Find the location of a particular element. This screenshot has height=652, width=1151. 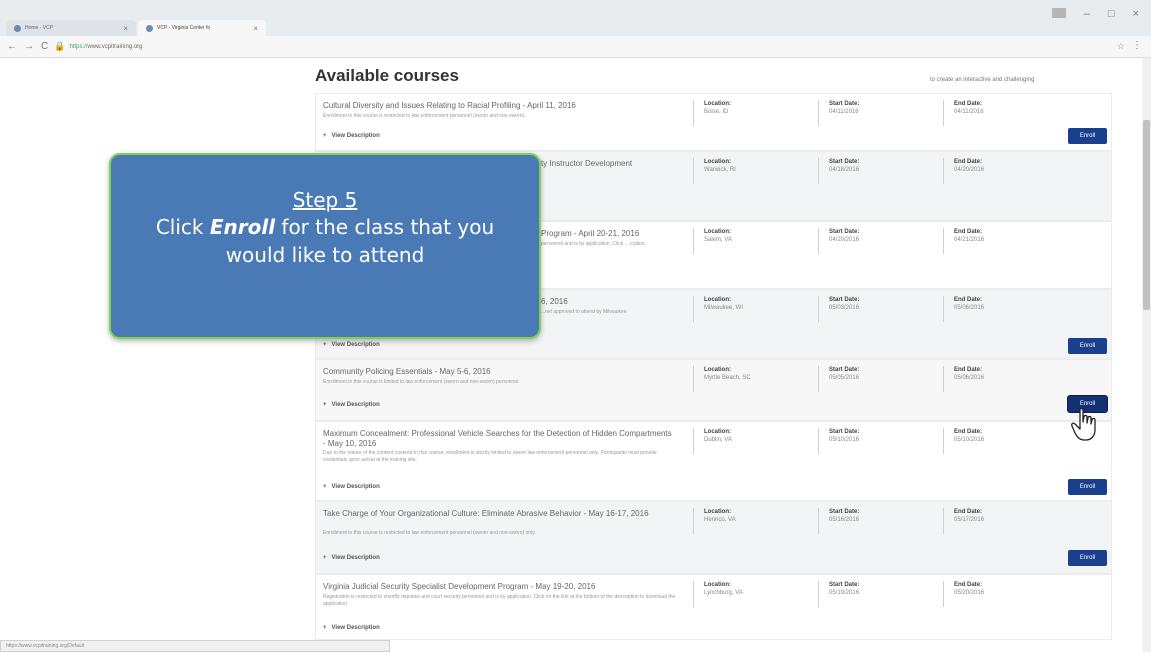

end-date-col: End Date: 04/11/2016 is located at coordinates (963, 113).